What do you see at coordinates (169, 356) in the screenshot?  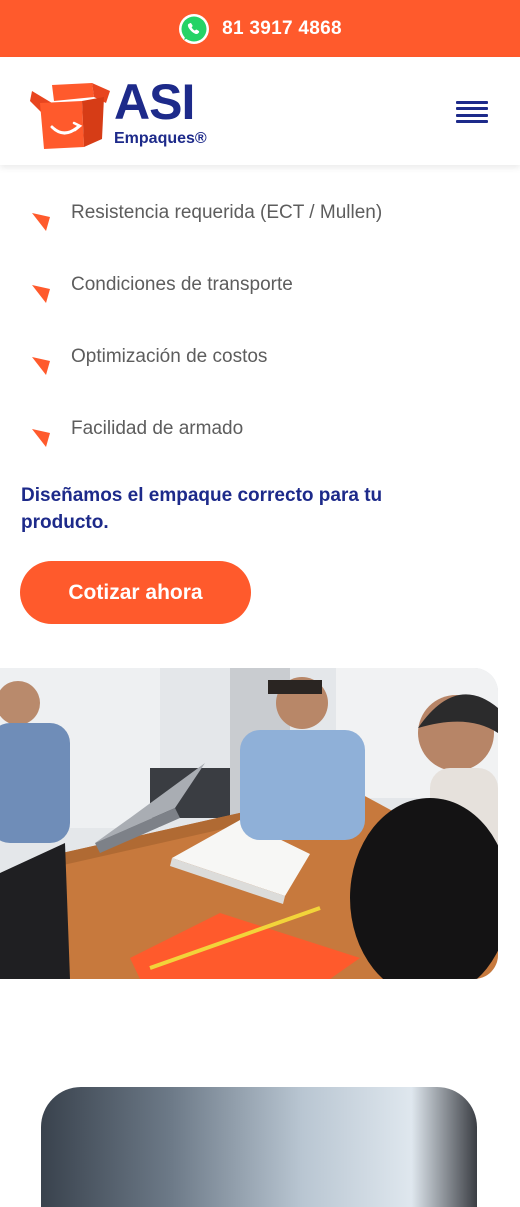 I see `feature-label: Optimización de costos` at bounding box center [169, 356].